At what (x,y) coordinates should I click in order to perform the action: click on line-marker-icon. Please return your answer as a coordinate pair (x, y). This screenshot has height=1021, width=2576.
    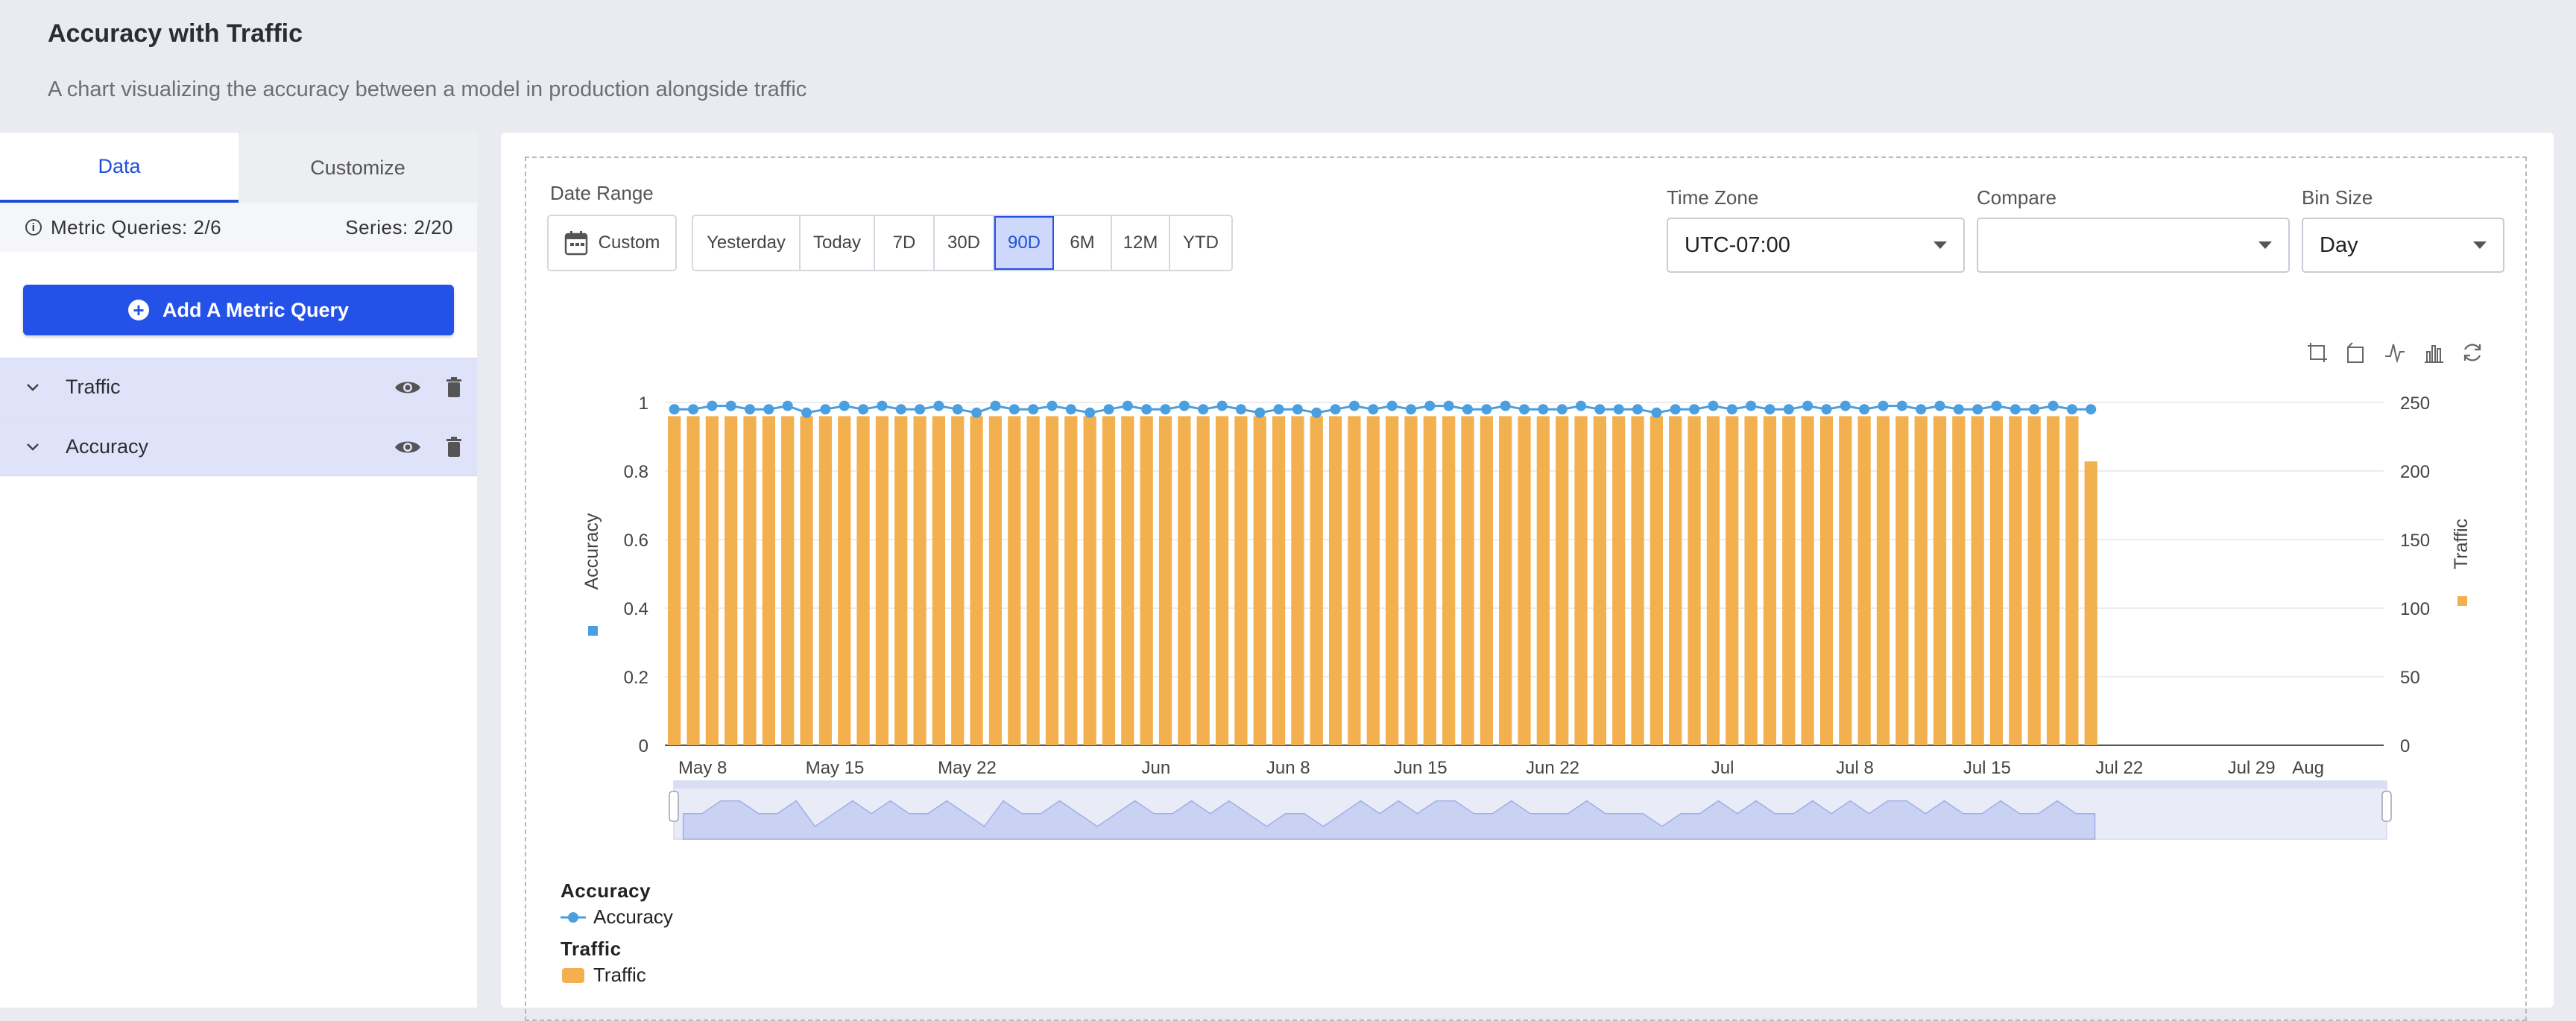
    Looking at the image, I should click on (574, 917).